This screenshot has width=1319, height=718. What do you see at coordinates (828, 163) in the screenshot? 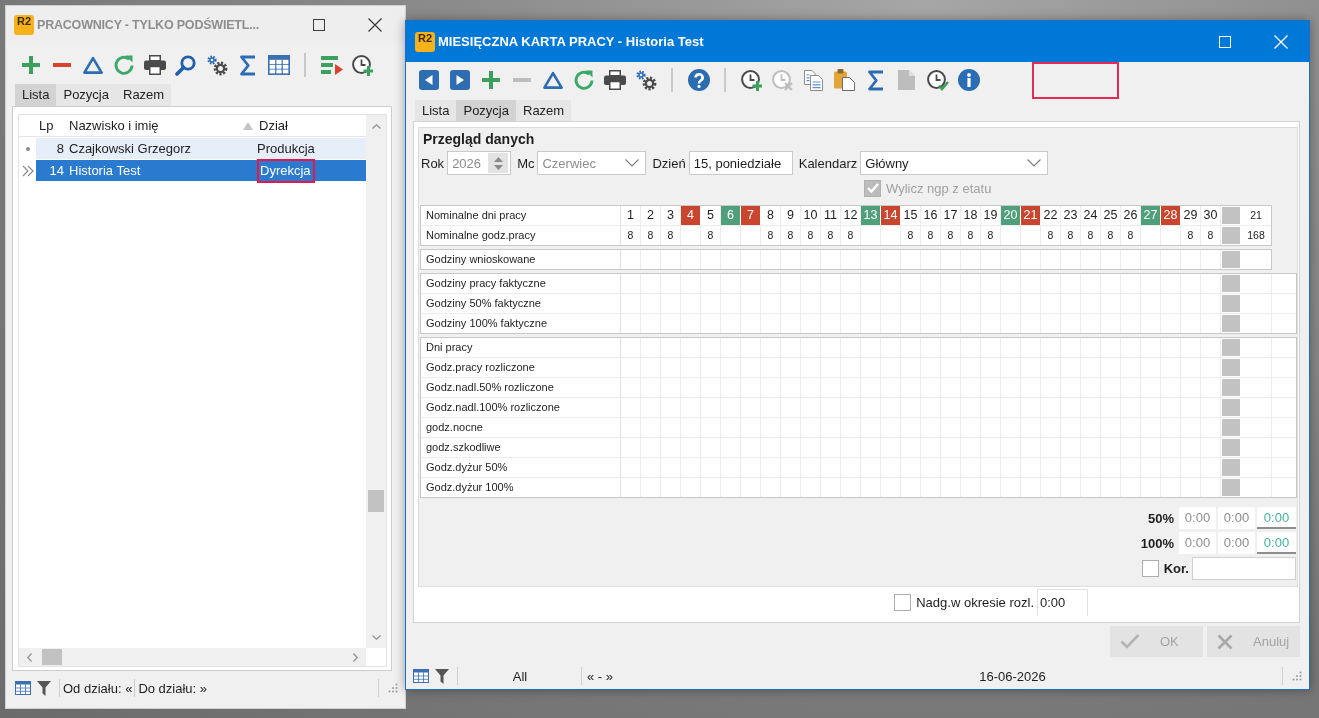
I see `field-label: Kalendarz` at bounding box center [828, 163].